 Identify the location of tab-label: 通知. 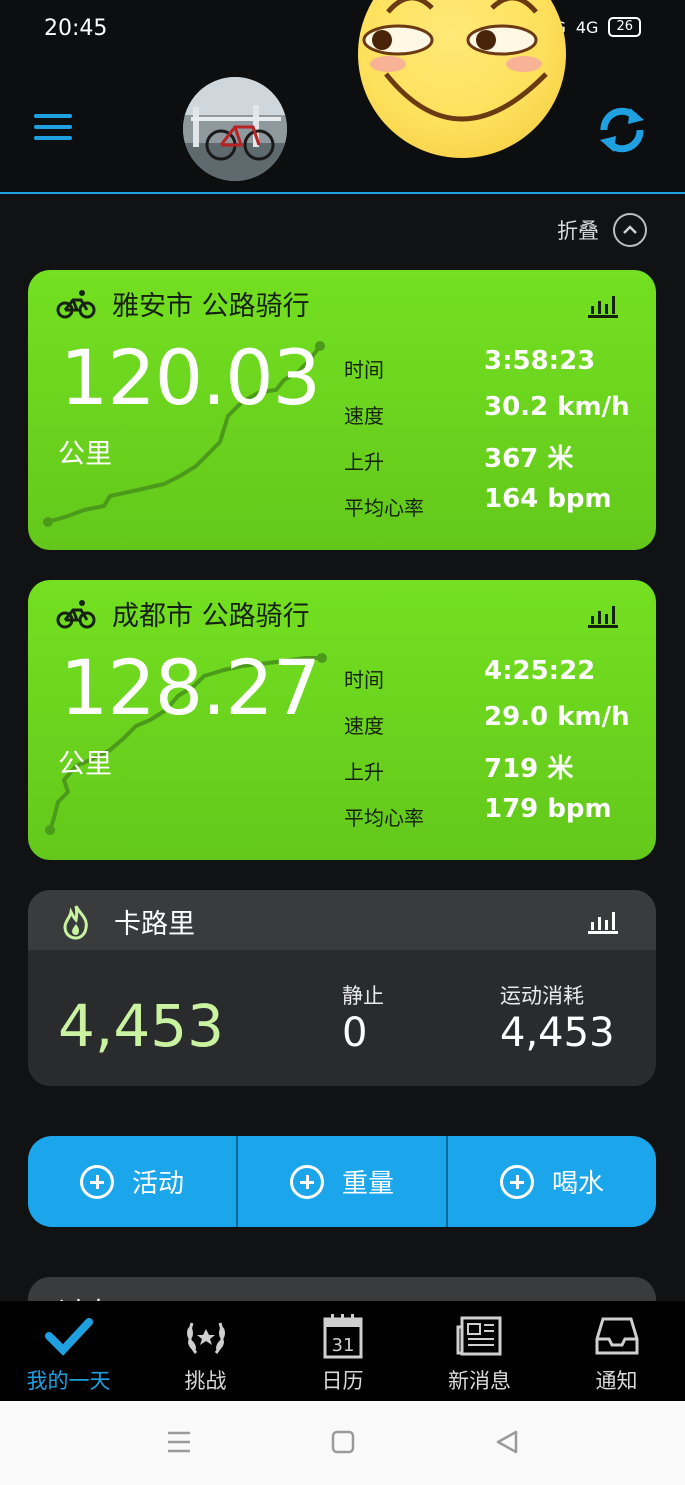
(616, 1381).